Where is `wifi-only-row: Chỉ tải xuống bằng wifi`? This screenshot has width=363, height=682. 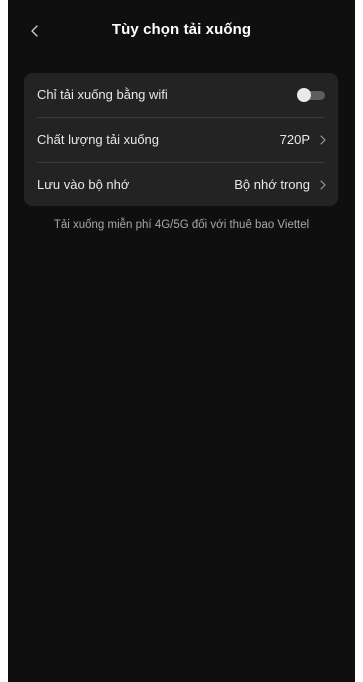 wifi-only-row: Chỉ tải xuống bằng wifi is located at coordinates (181, 95).